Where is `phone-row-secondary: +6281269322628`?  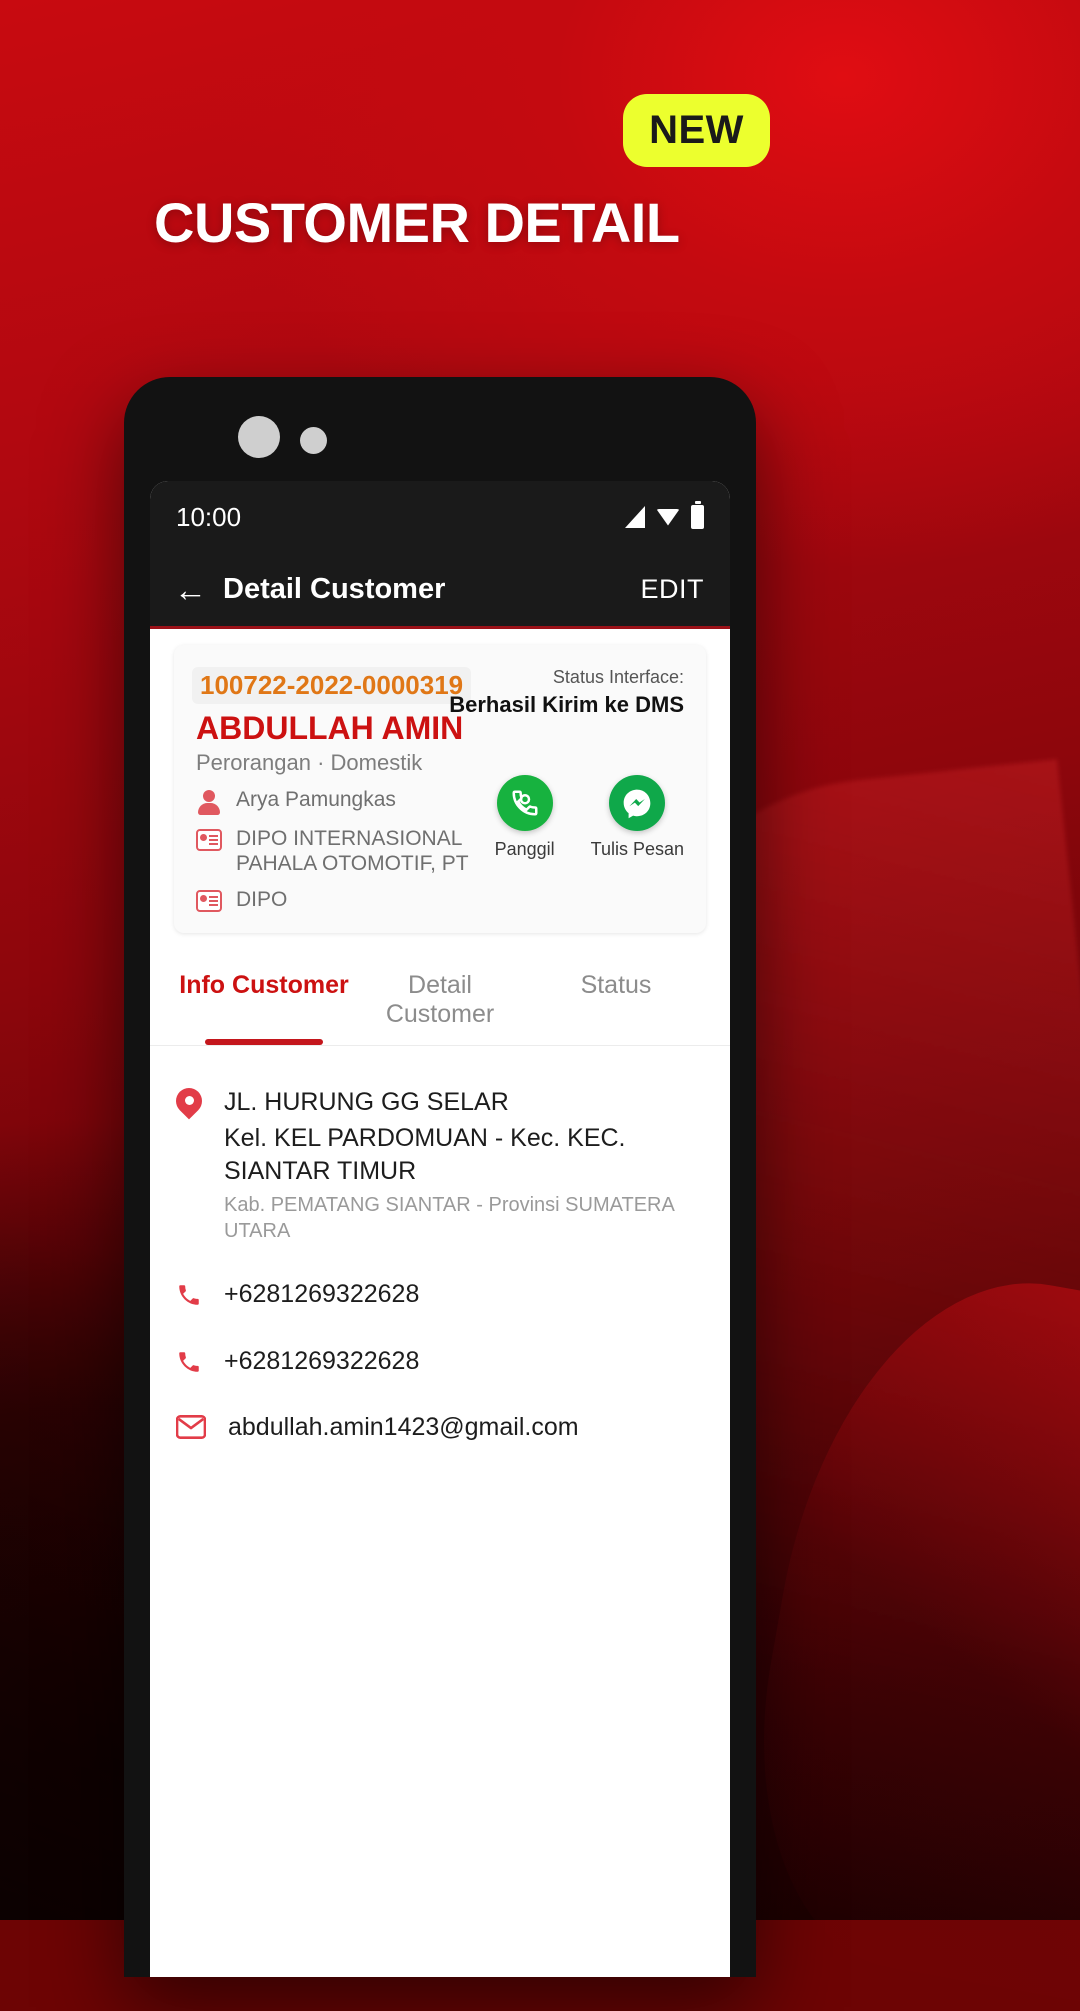
phone-row-secondary: +6281269322628 is located at coordinates (440, 1361).